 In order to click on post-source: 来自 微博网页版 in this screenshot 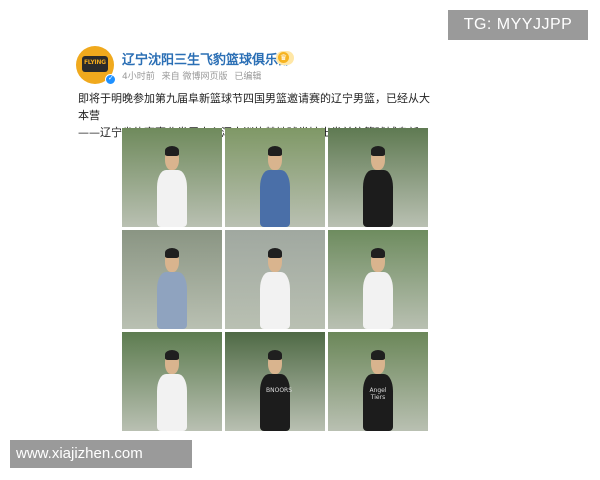, I will do `click(194, 77)`.